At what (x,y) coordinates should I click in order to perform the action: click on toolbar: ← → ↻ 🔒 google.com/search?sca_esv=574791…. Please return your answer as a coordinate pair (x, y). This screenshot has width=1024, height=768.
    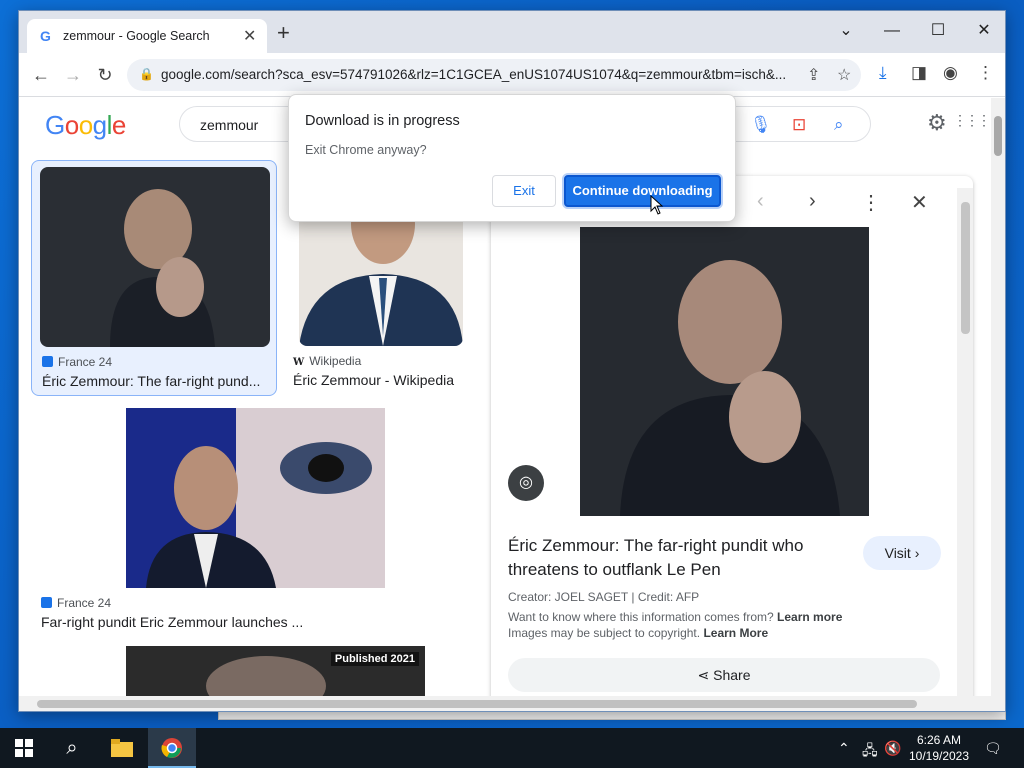
    Looking at the image, I should click on (512, 75).